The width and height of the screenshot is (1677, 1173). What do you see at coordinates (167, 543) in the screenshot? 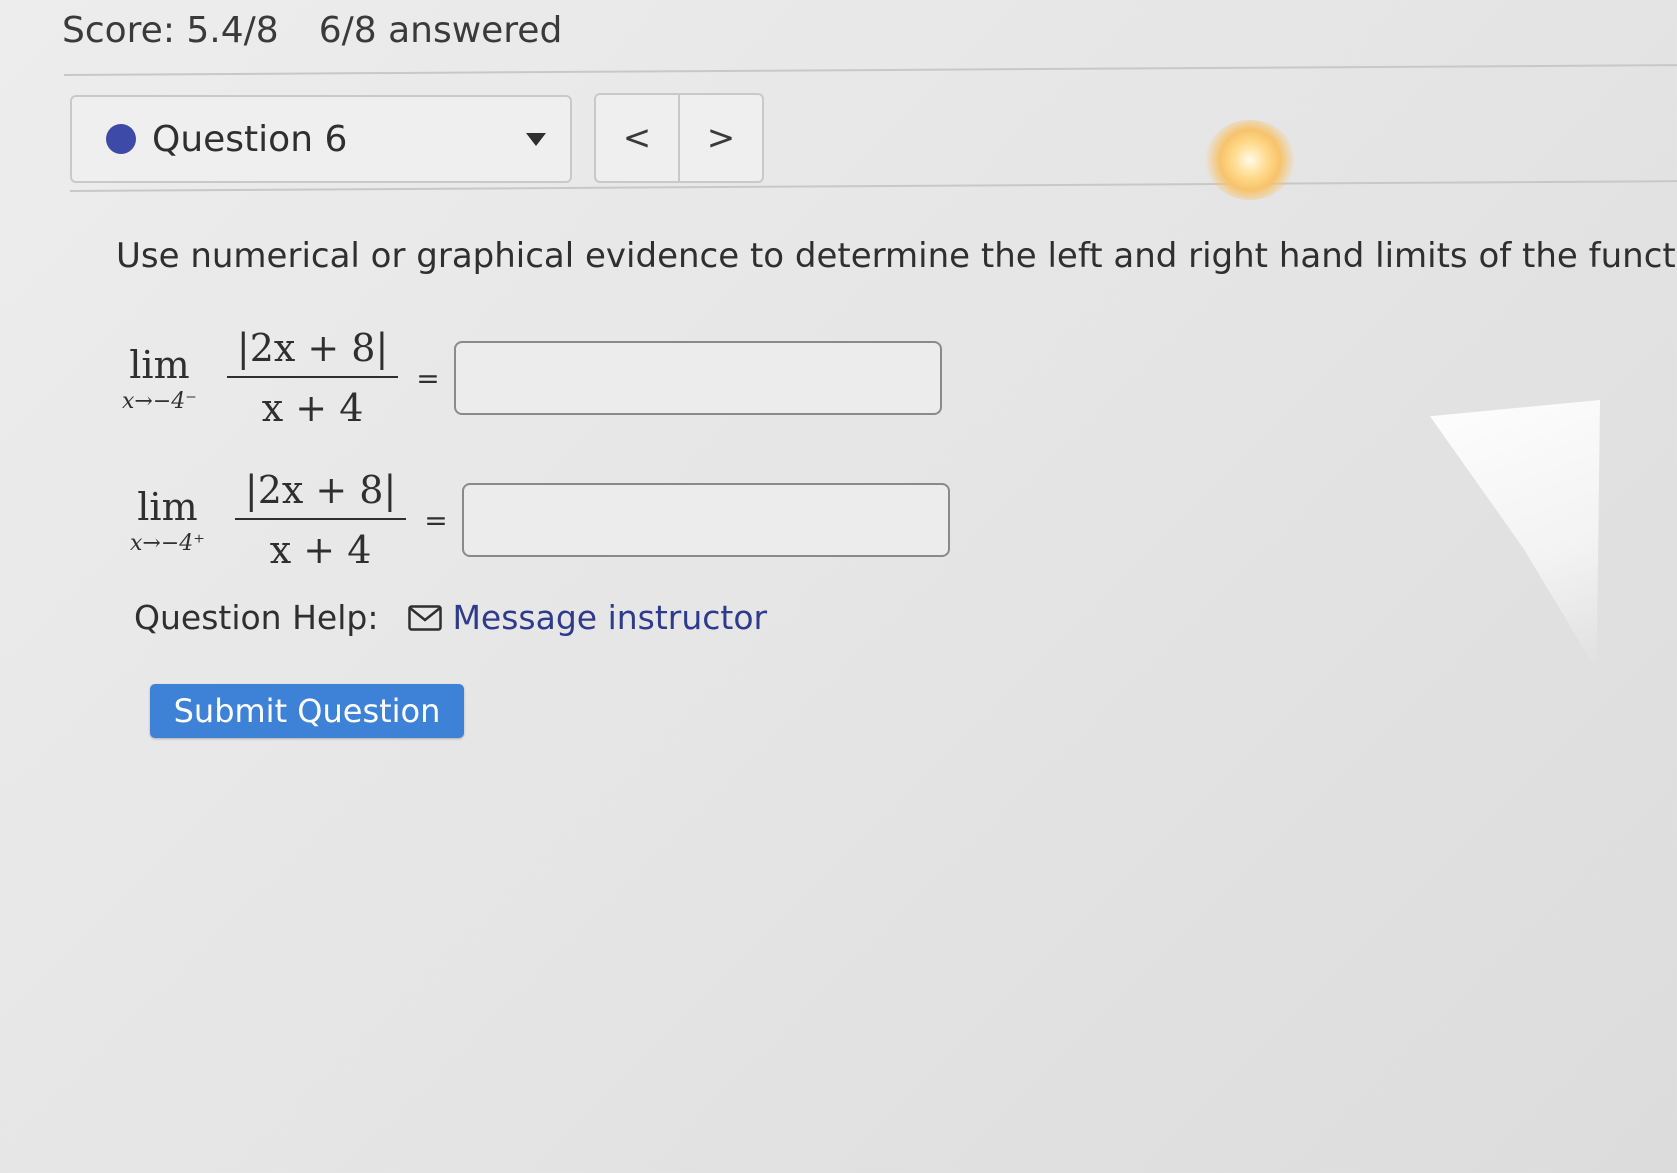
I see `lim-subscript: x→−4⁺` at bounding box center [167, 543].